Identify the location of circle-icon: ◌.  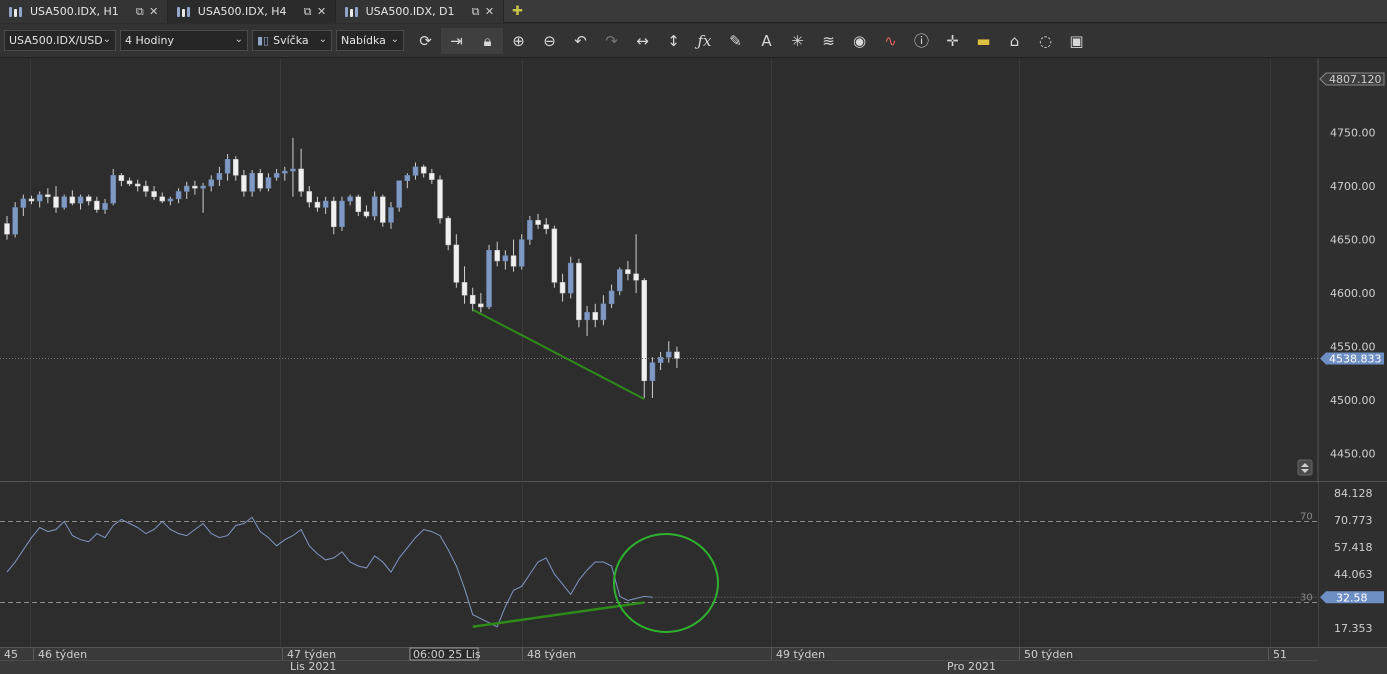
(1045, 41).